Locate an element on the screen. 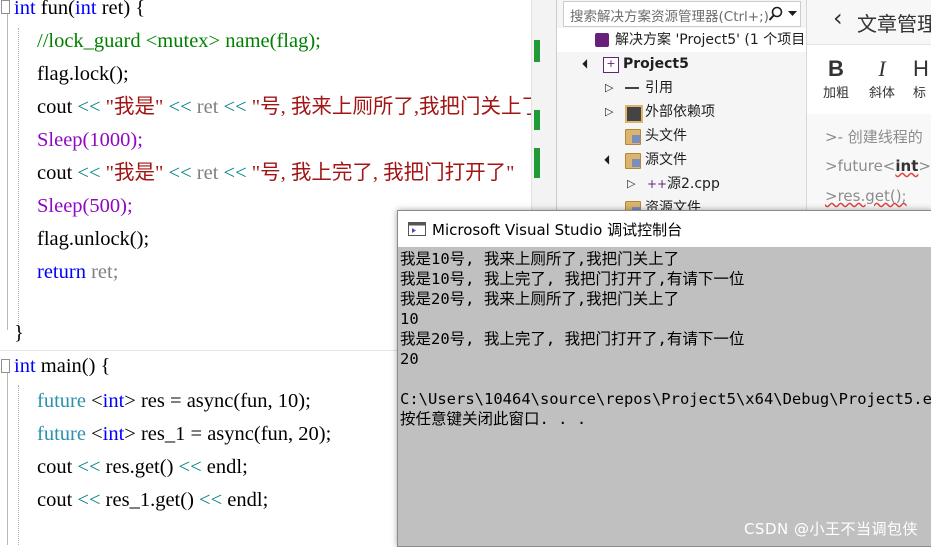 This screenshot has height=547, width=931. article-header: ‹ 文章管理 is located at coordinates (869, 22).